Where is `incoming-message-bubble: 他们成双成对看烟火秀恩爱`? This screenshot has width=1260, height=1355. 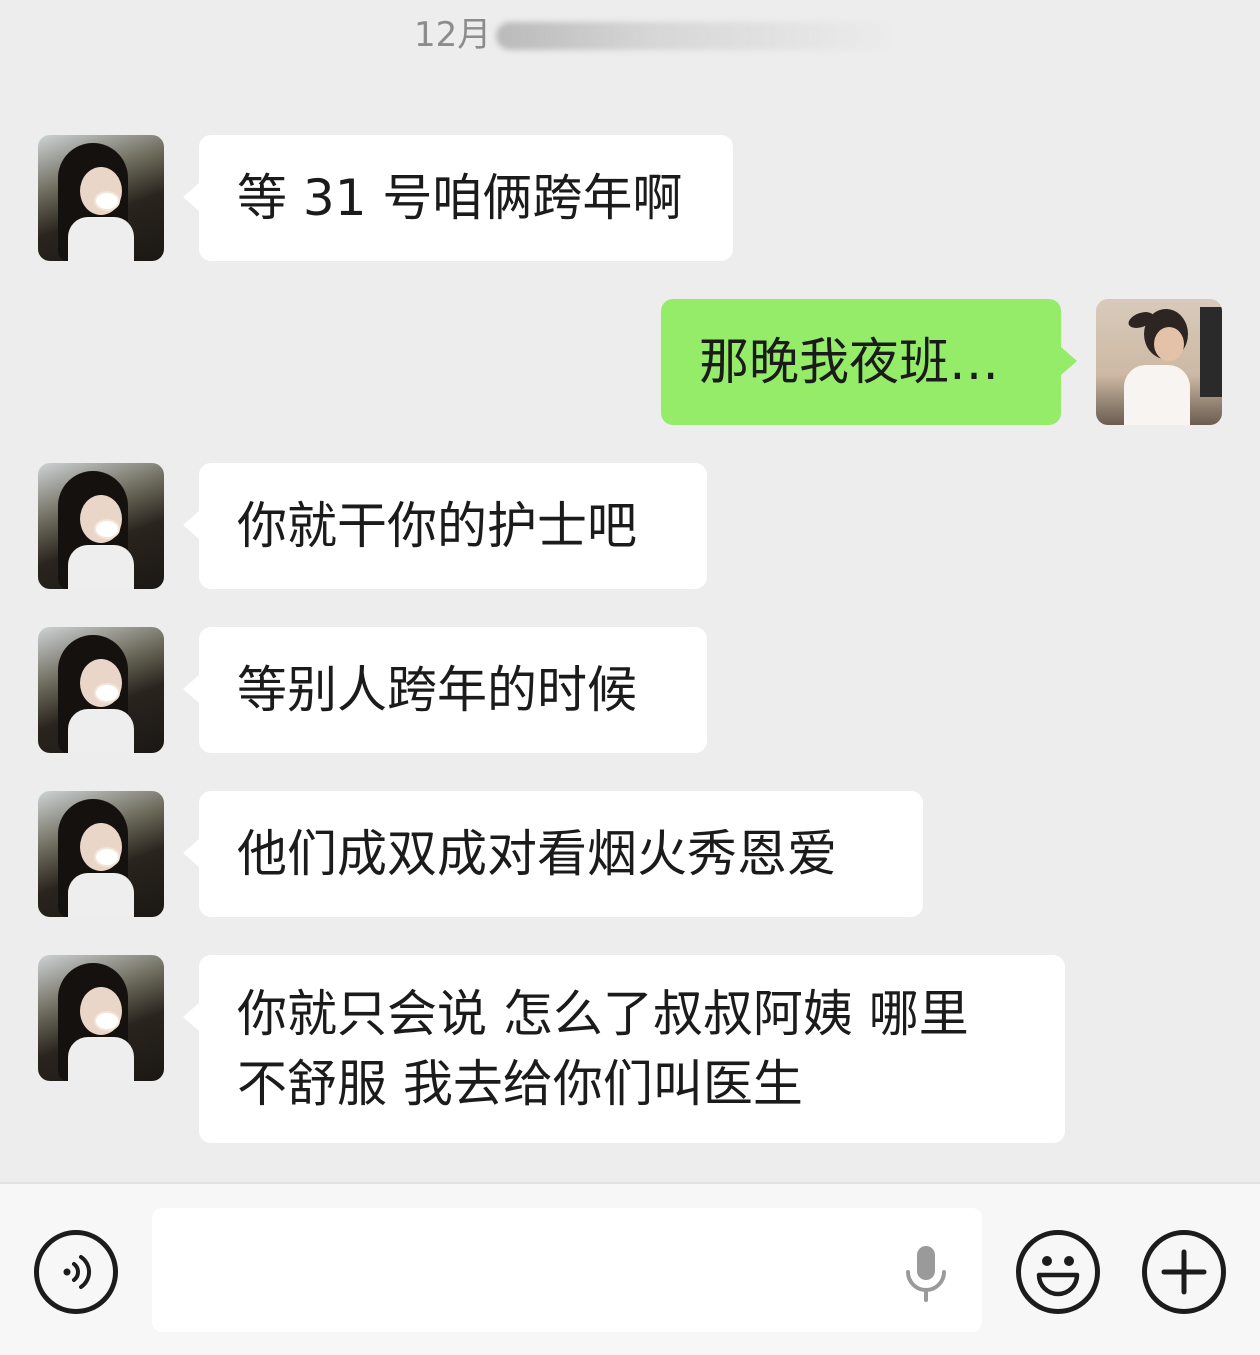 incoming-message-bubble: 他们成双成对看烟火秀恩爱 is located at coordinates (553, 854).